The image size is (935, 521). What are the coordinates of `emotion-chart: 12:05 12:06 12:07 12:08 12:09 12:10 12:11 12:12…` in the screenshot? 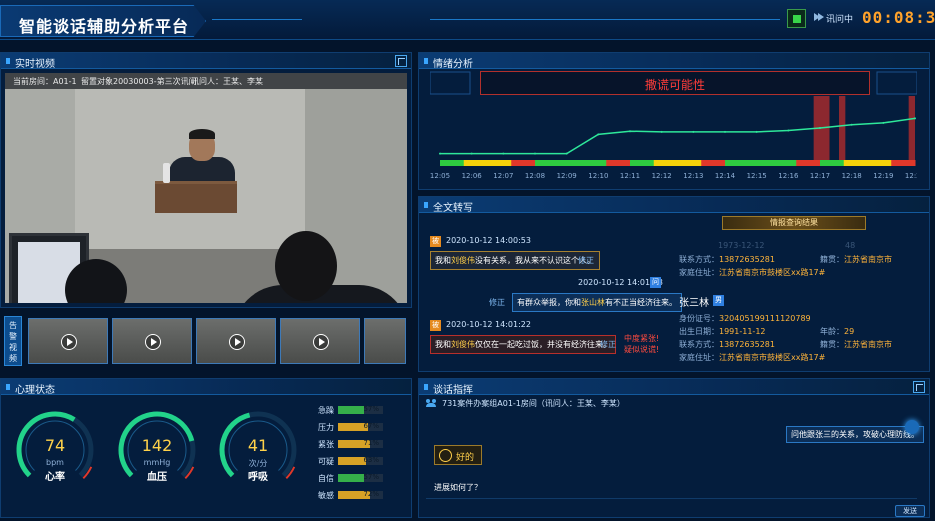 It's located at (673, 125).